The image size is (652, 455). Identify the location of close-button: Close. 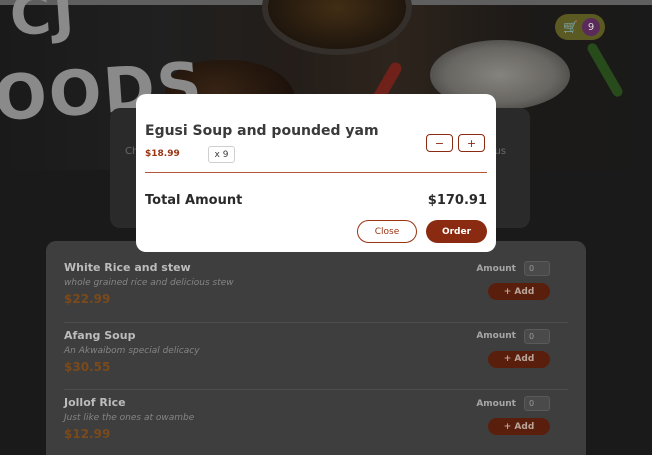
(387, 231).